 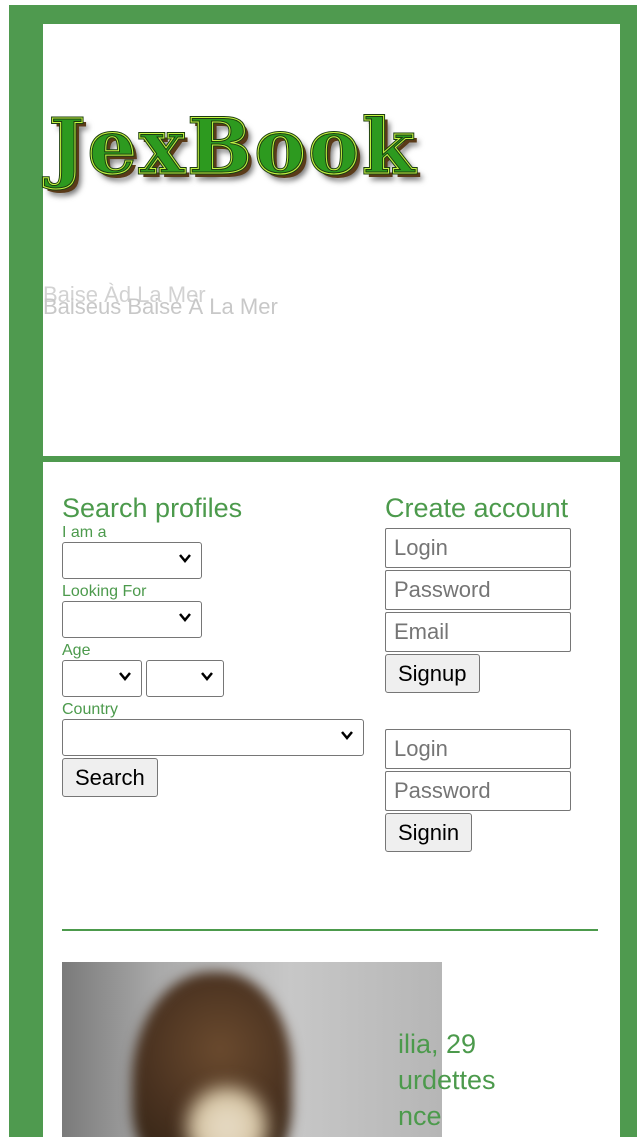 I want to click on profile-country: nce, so click(x=420, y=1116).